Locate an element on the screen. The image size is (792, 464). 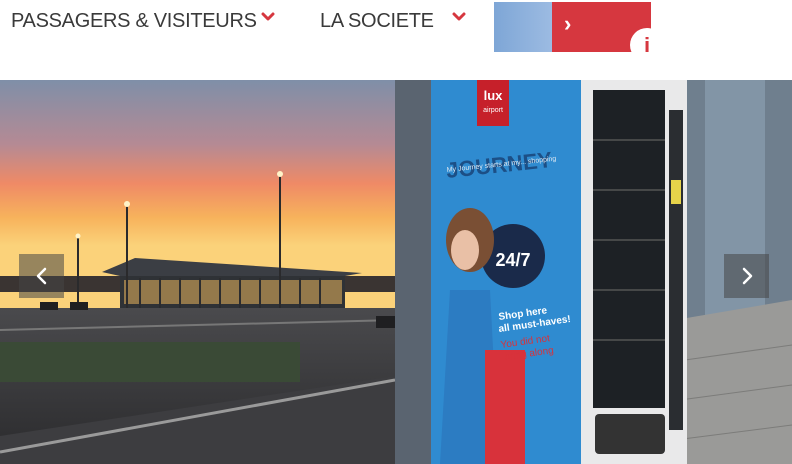
chevron-left-icon is located at coordinates (41, 276).